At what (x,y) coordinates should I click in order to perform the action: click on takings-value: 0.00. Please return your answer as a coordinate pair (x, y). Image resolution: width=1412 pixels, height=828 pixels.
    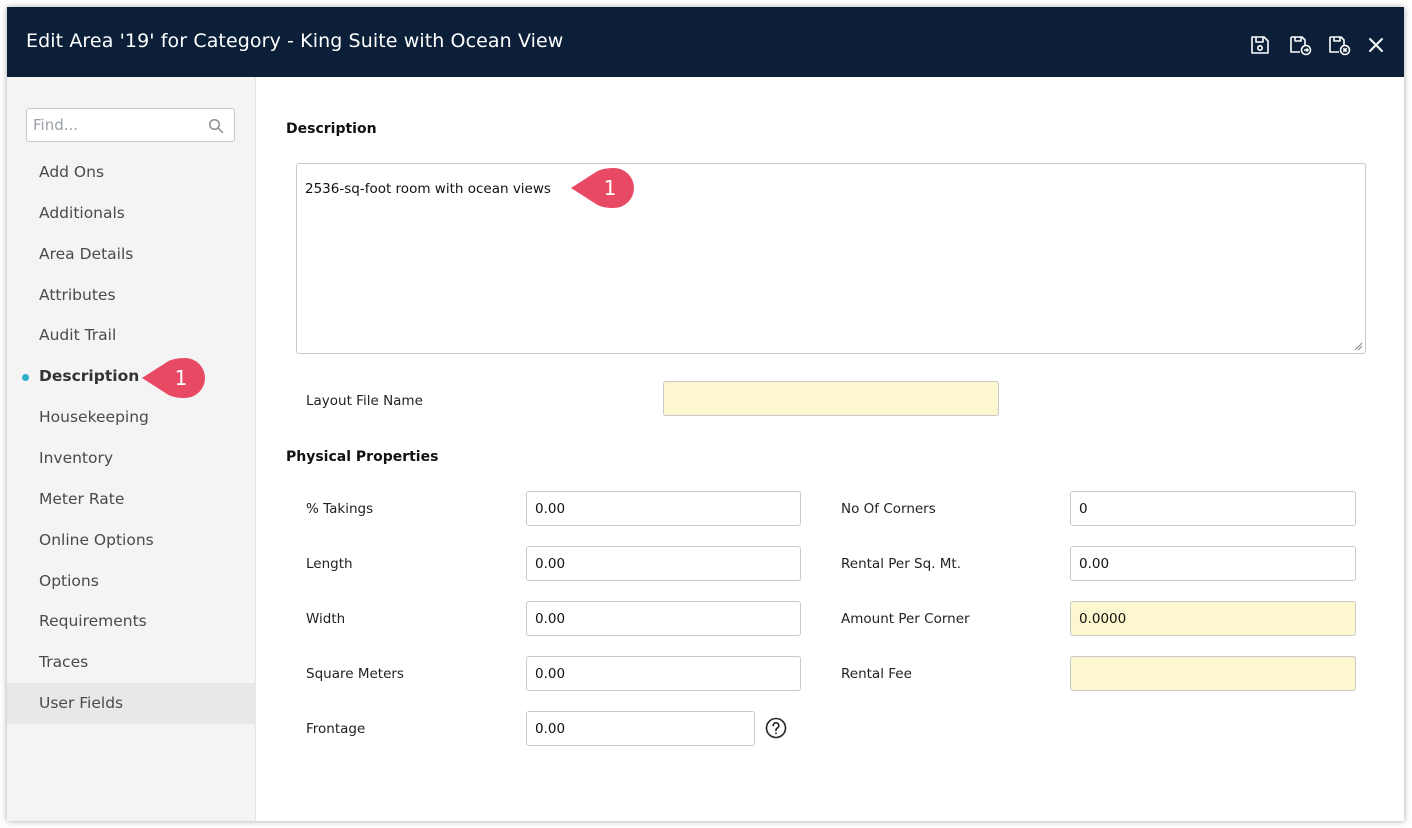
    Looking at the image, I should click on (550, 509).